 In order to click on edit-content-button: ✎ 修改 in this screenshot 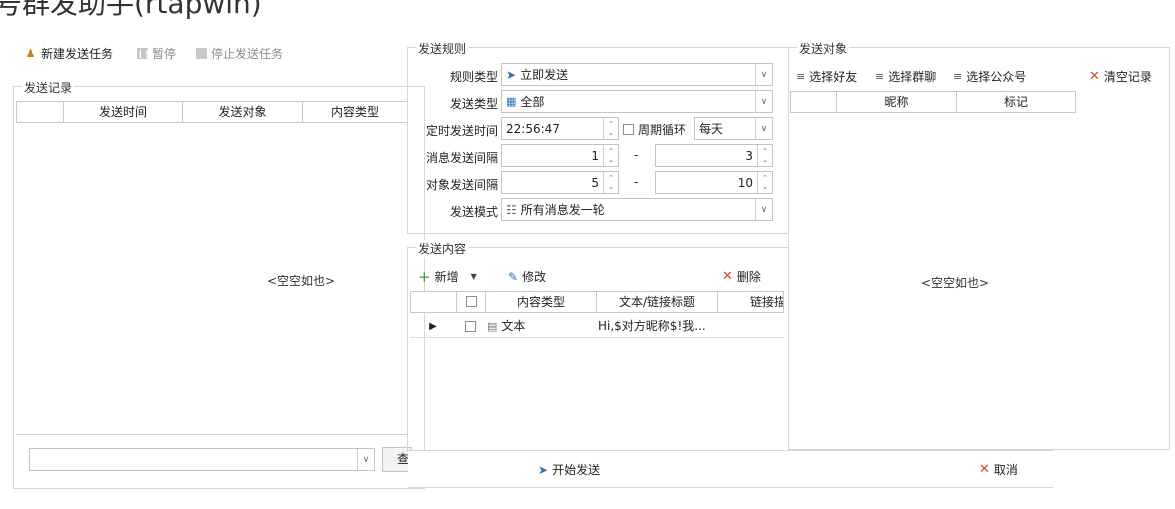, I will do `click(527, 276)`.